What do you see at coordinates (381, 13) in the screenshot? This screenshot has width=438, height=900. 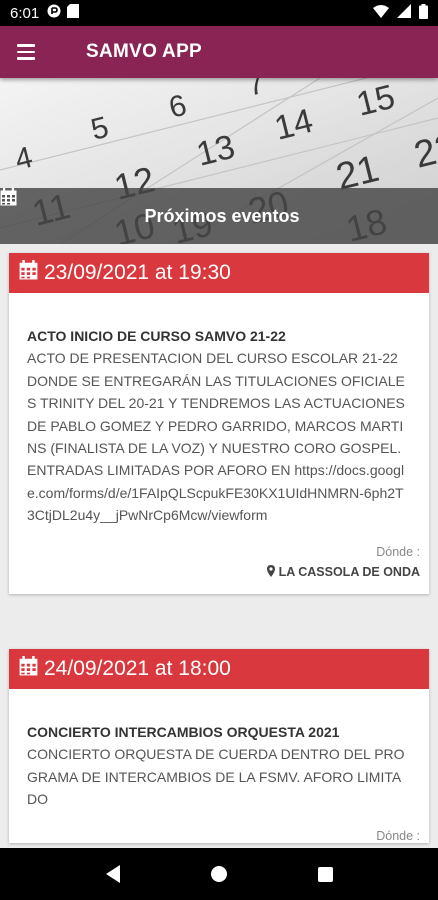 I see `wifi-icon` at bounding box center [381, 13].